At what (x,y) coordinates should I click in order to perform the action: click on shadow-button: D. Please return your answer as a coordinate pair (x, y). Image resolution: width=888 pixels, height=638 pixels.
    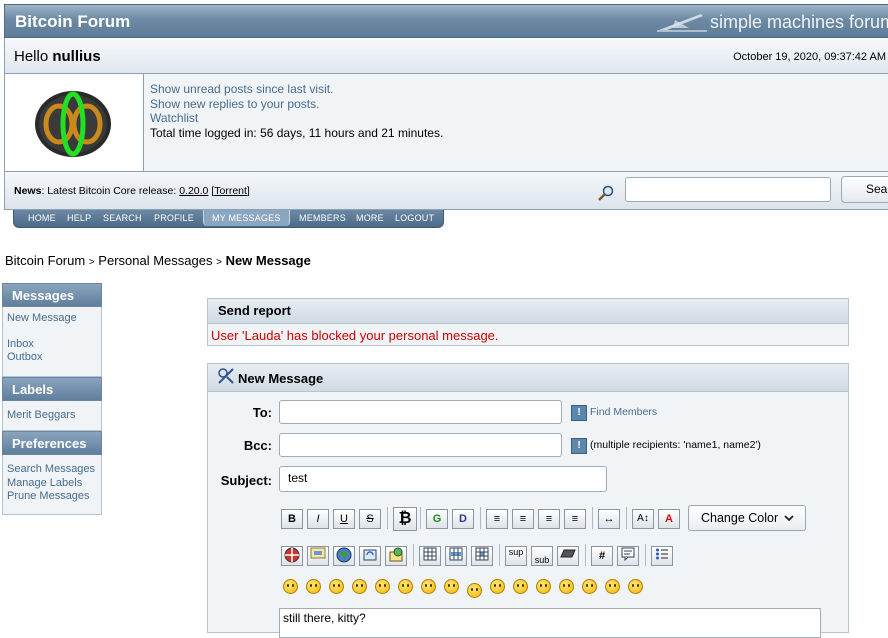
    Looking at the image, I should click on (463, 519).